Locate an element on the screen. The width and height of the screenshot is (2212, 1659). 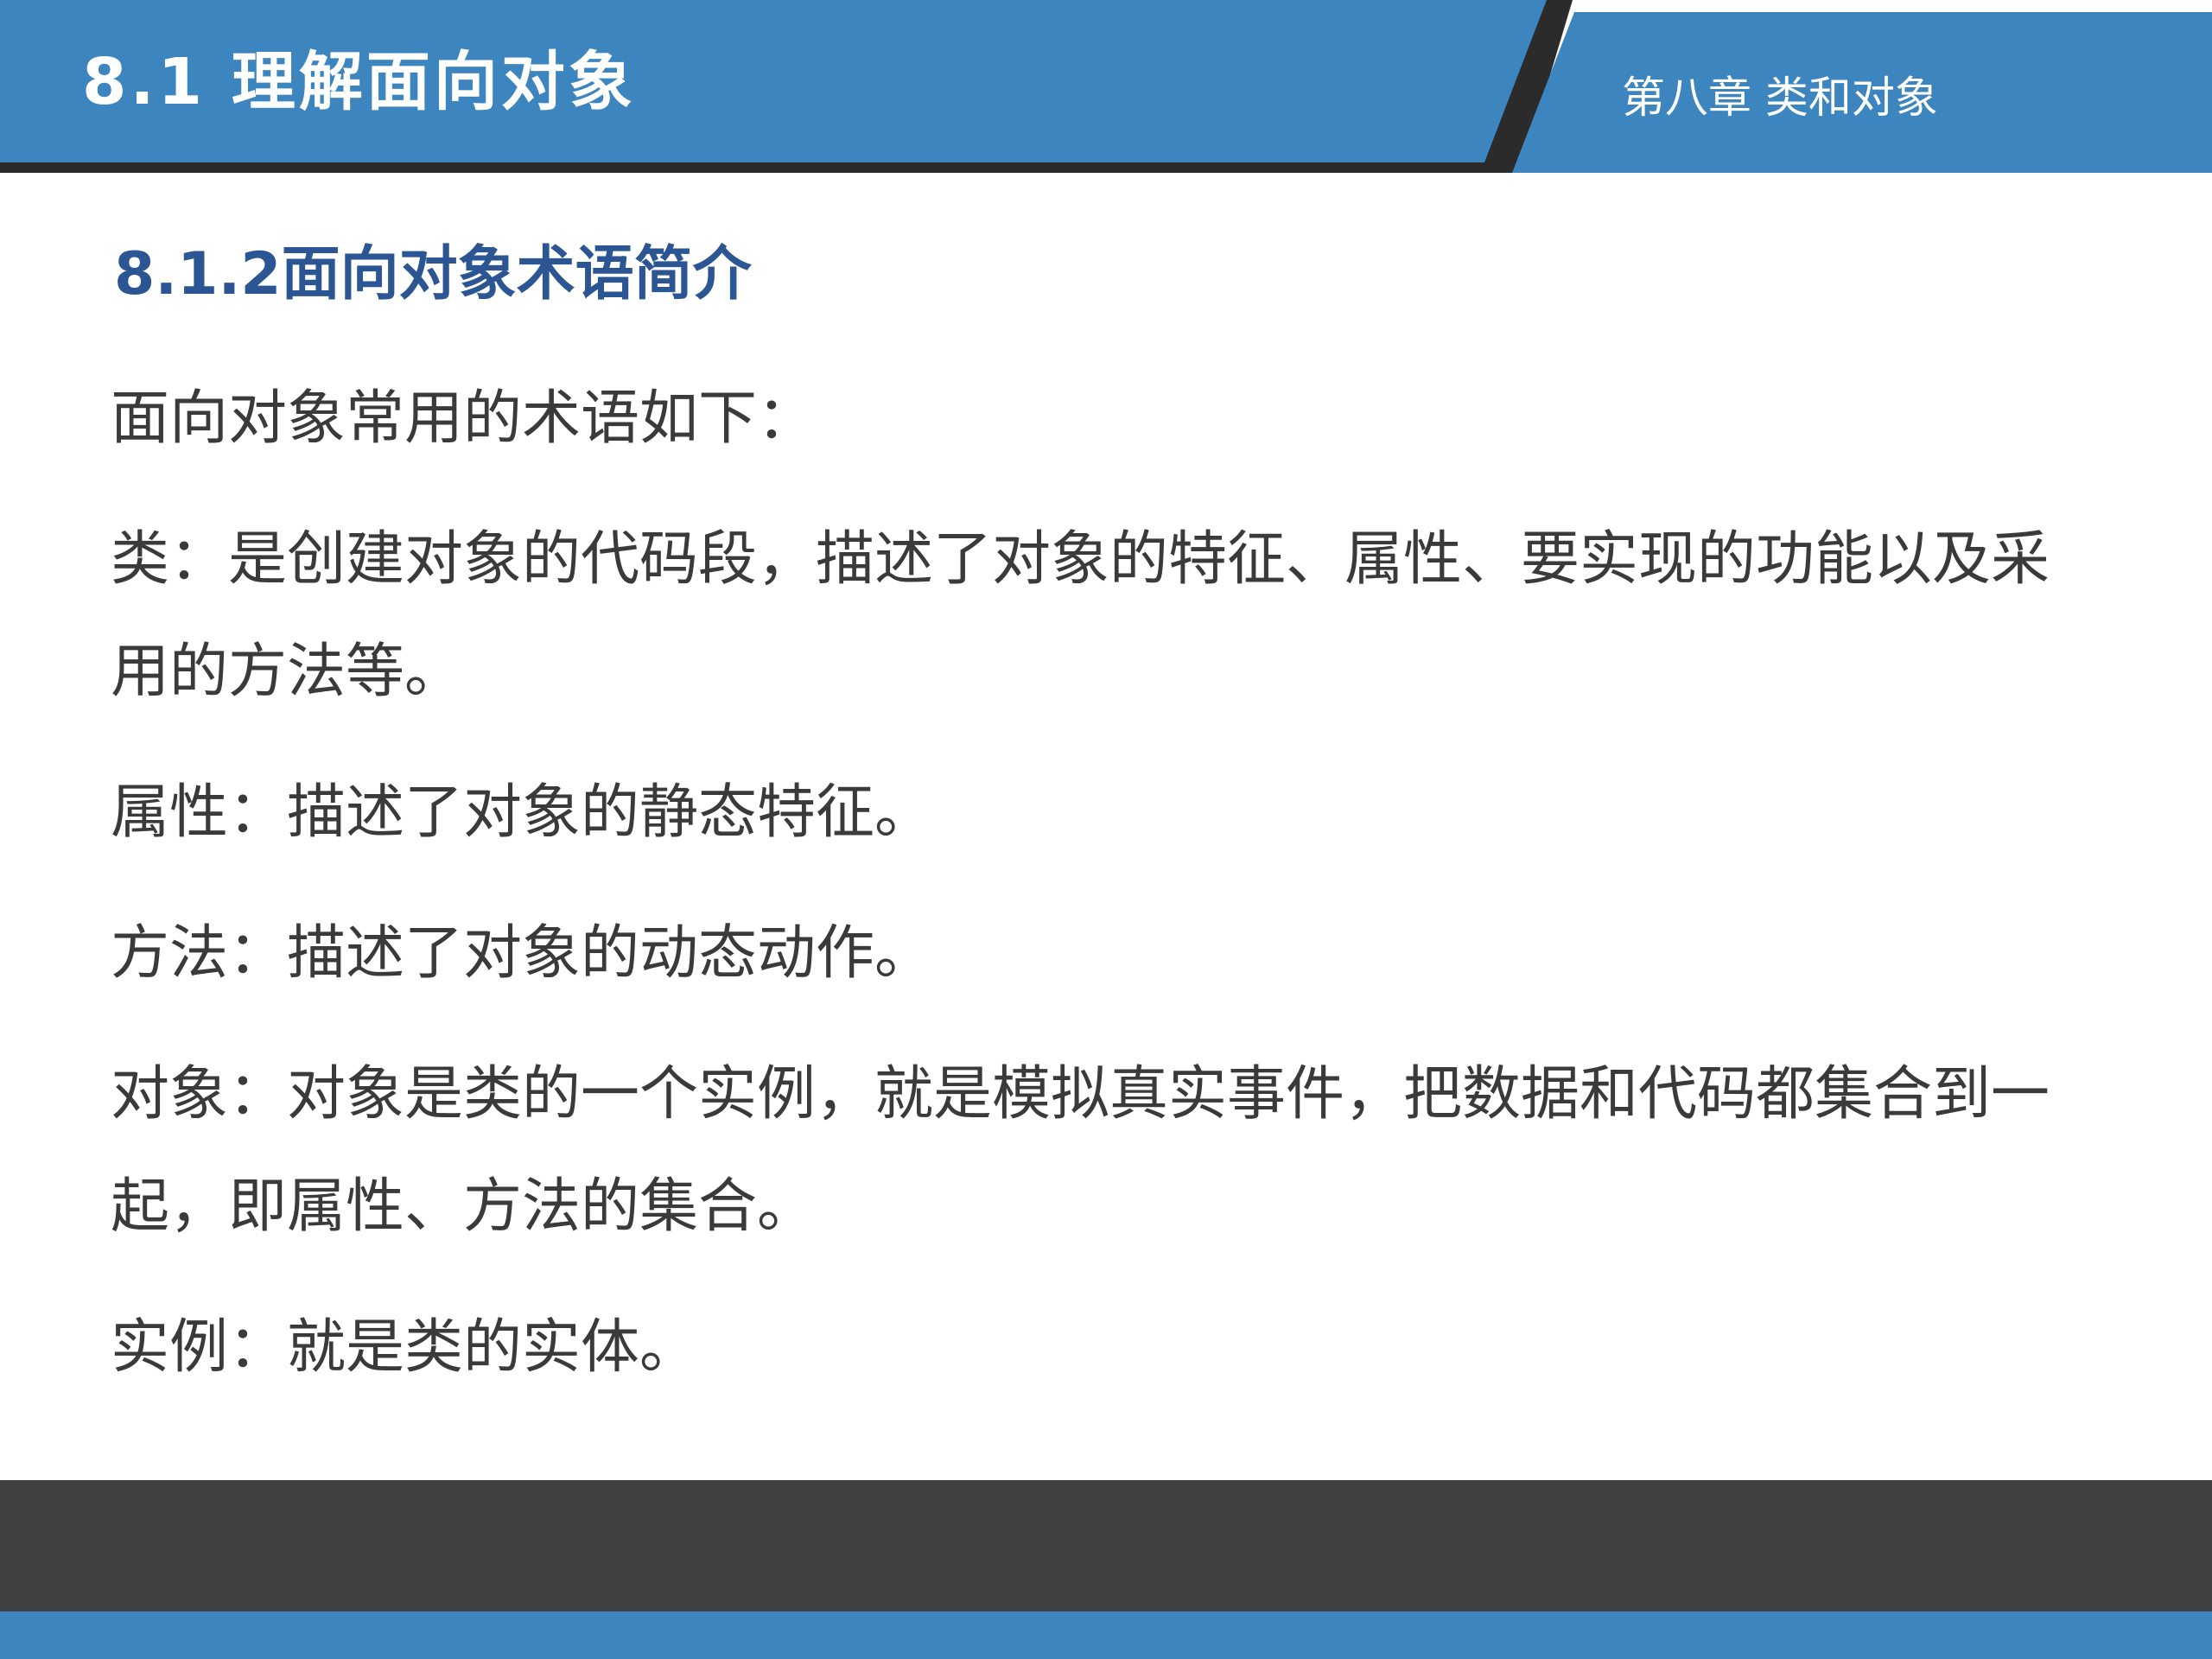
slide-title: 8.1 理解面向对象 is located at coordinates (359, 82).